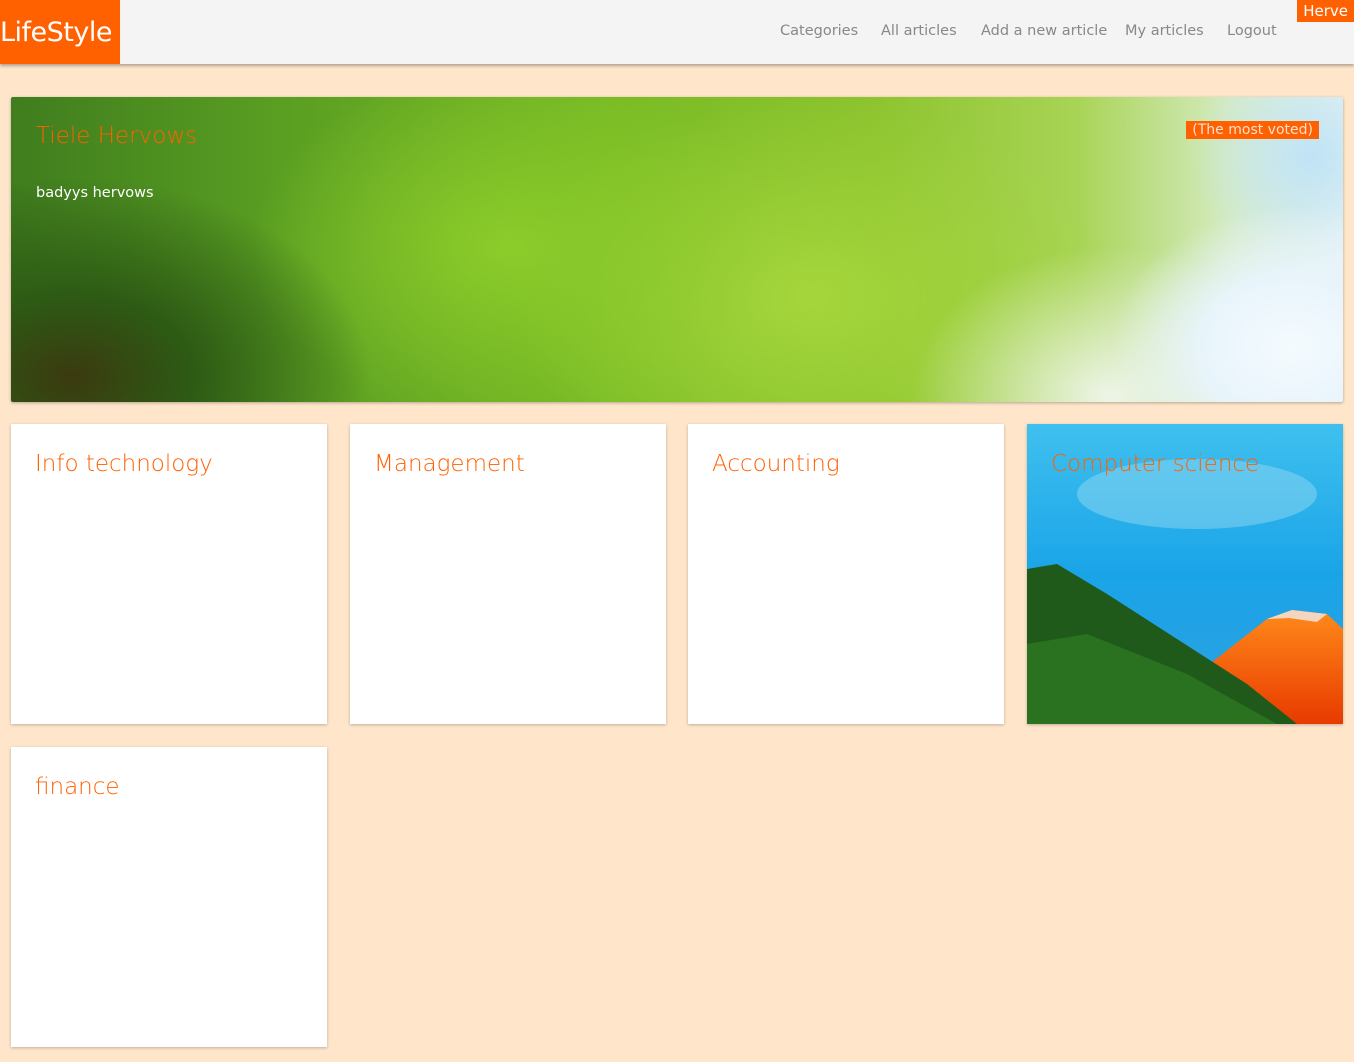 The height and width of the screenshot is (1062, 1354). What do you see at coordinates (1044, 31) in the screenshot?
I see `nav-add-article: Add a new article` at bounding box center [1044, 31].